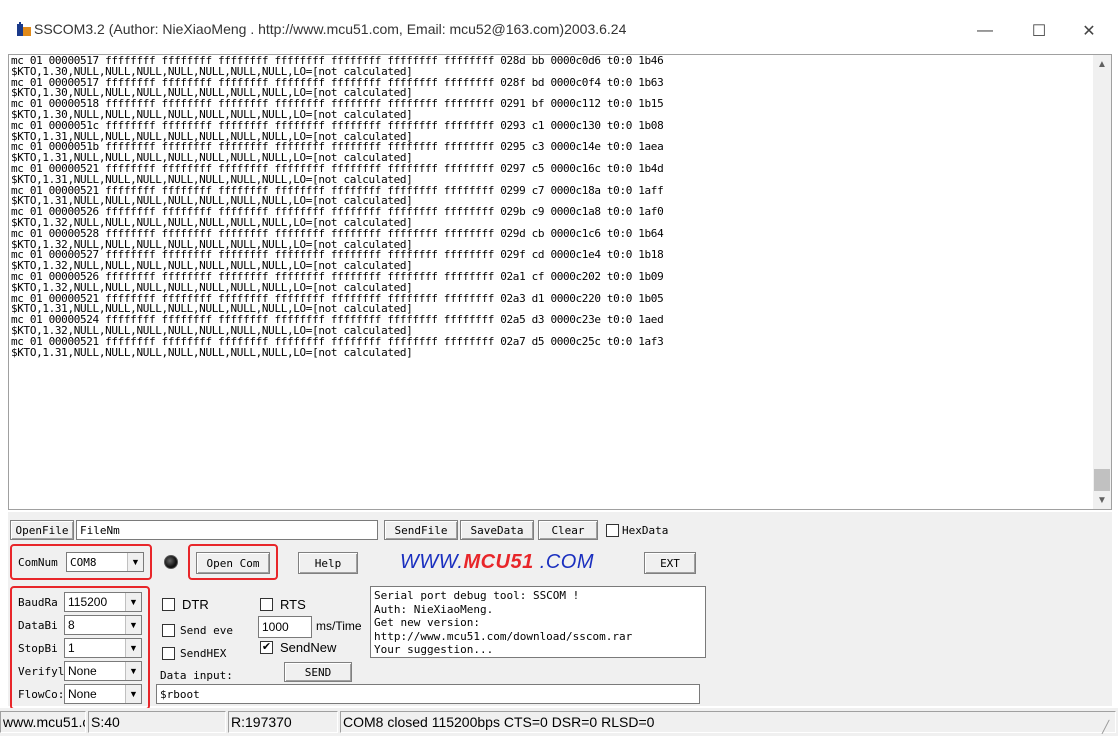 This screenshot has width=1118, height=736. I want to click on rts-checkbox, so click(266, 604).